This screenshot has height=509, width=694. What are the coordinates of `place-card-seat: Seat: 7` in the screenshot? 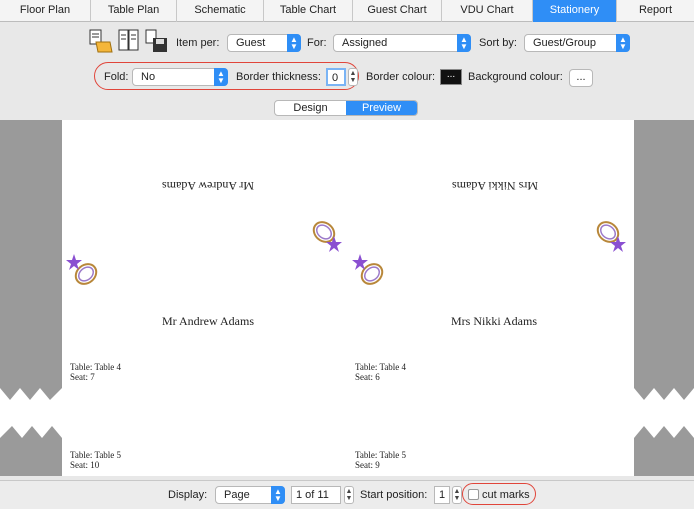 It's located at (82, 377).